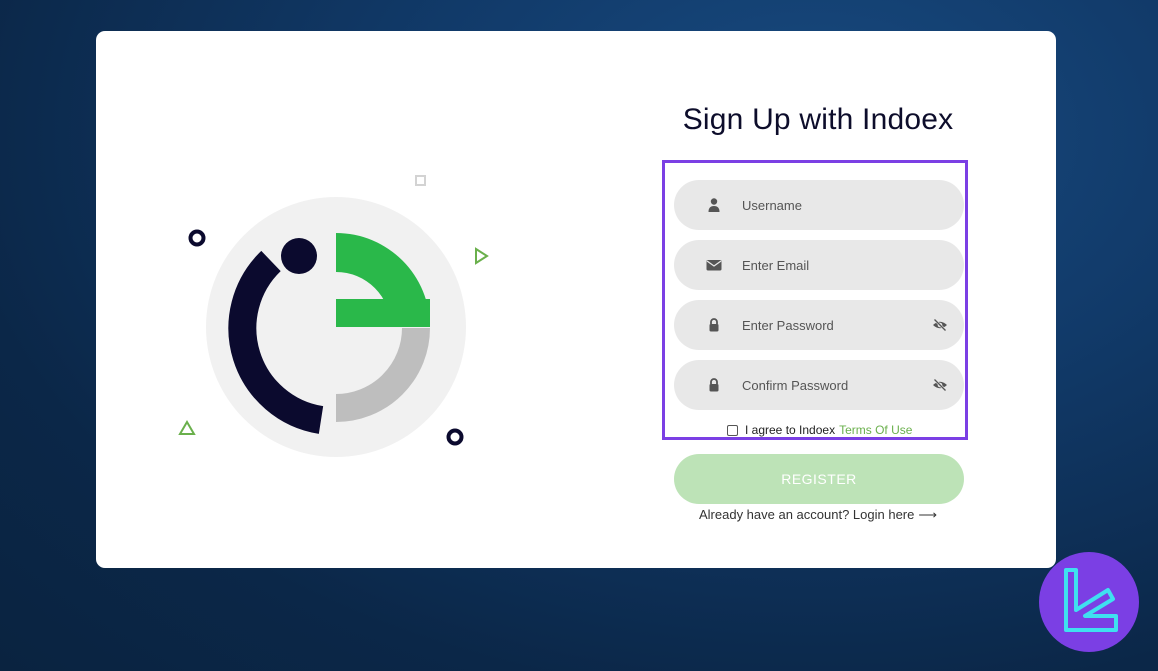  What do you see at coordinates (482, 256) in the screenshot?
I see `decor-triangle-right` at bounding box center [482, 256].